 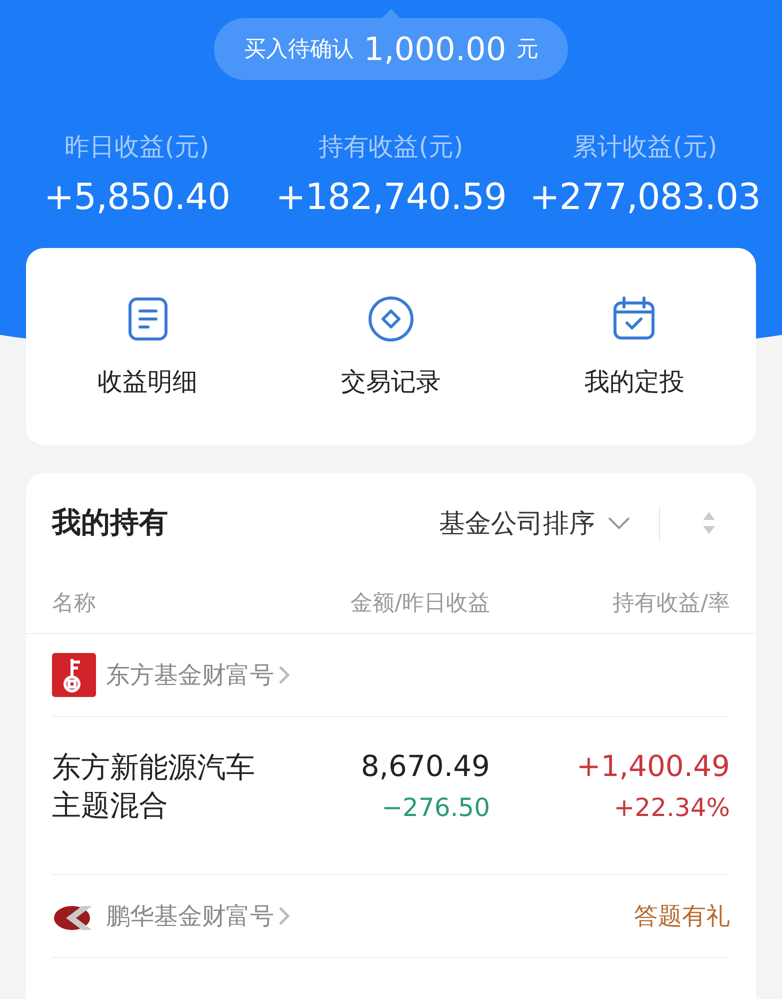 What do you see at coordinates (137, 197) in the screenshot?
I see `stat-value: +5,850.40` at bounding box center [137, 197].